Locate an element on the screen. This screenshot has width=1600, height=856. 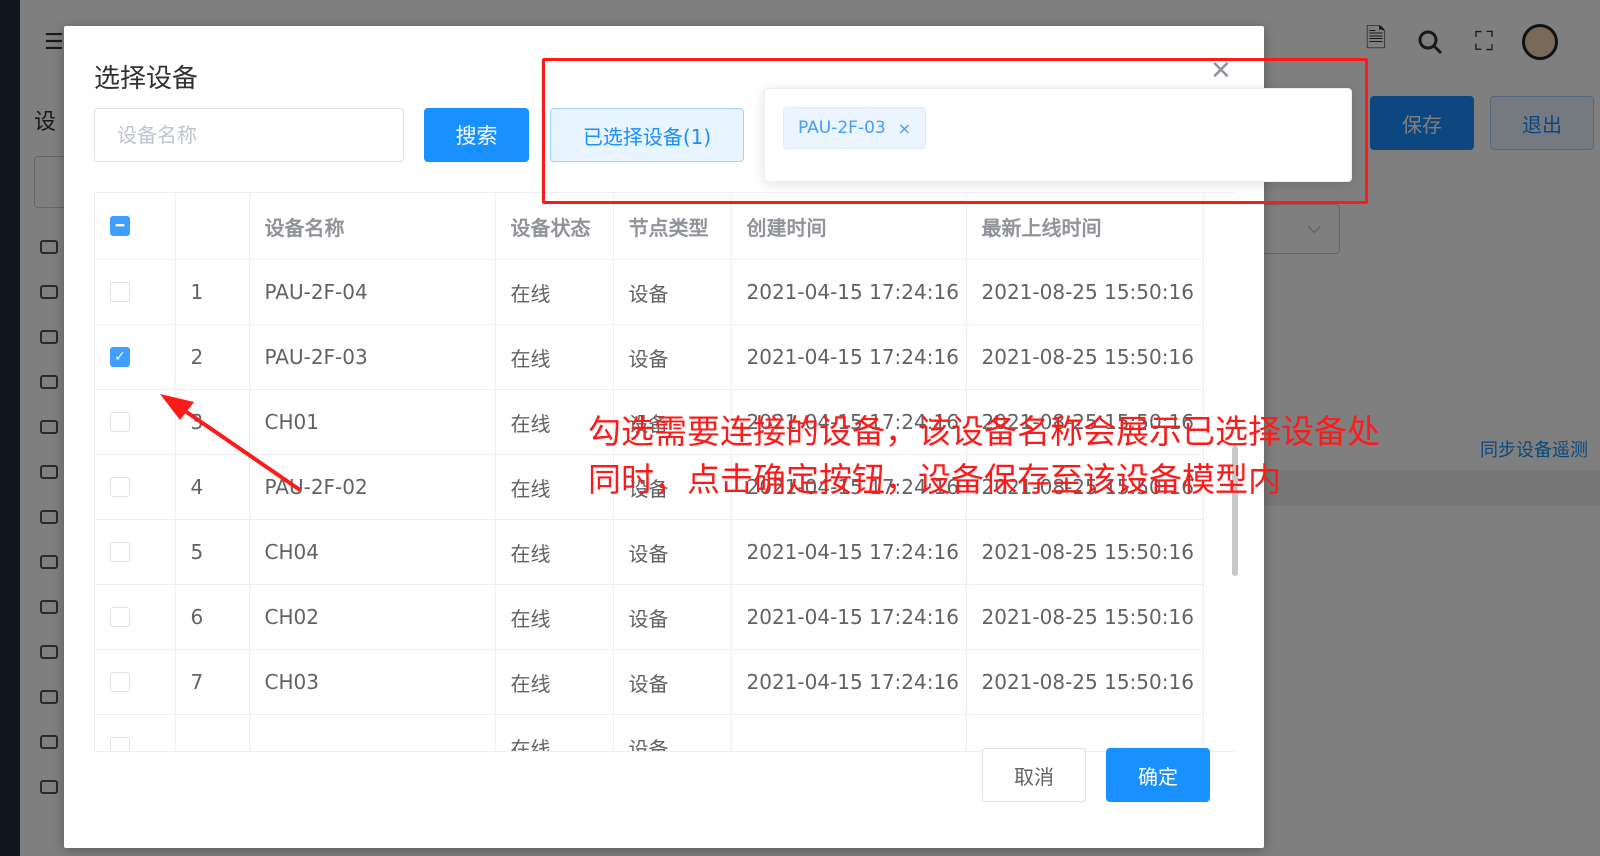
row-index: 2 is located at coordinates (212, 357).